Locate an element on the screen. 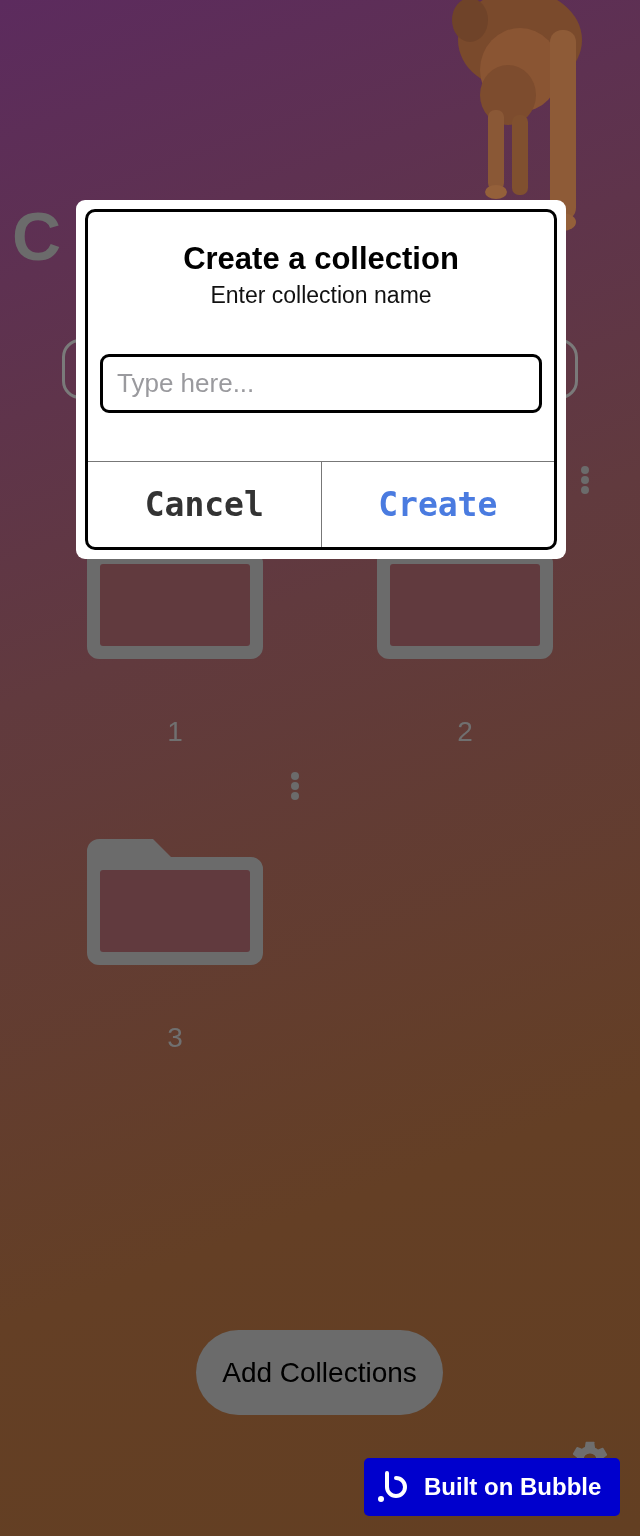 The width and height of the screenshot is (640, 1536). collection-label: 2 is located at coordinates (465, 732).